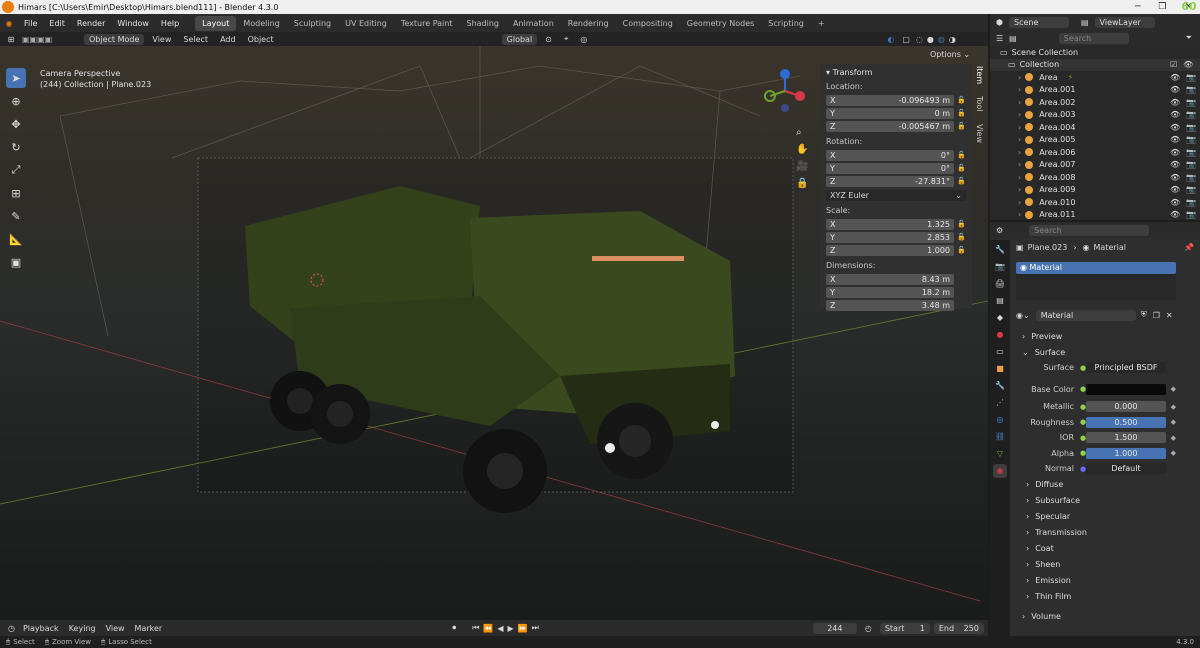 The width and height of the screenshot is (1200, 648). I want to click on display-mode-icon: ▤, so click(1013, 38).